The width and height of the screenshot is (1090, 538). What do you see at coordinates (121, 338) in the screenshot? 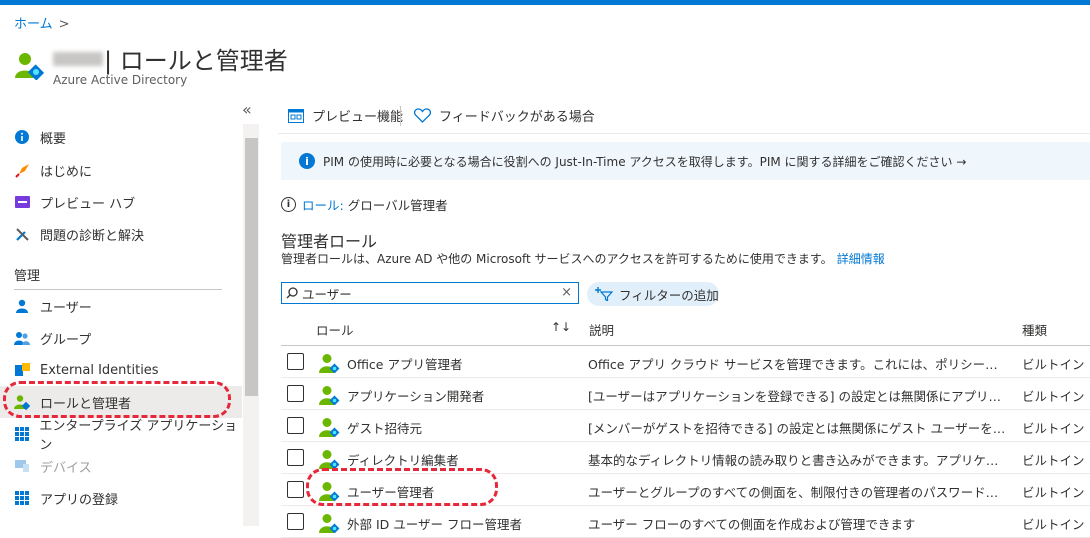
I see `sidebar-item-groups: グループ` at bounding box center [121, 338].